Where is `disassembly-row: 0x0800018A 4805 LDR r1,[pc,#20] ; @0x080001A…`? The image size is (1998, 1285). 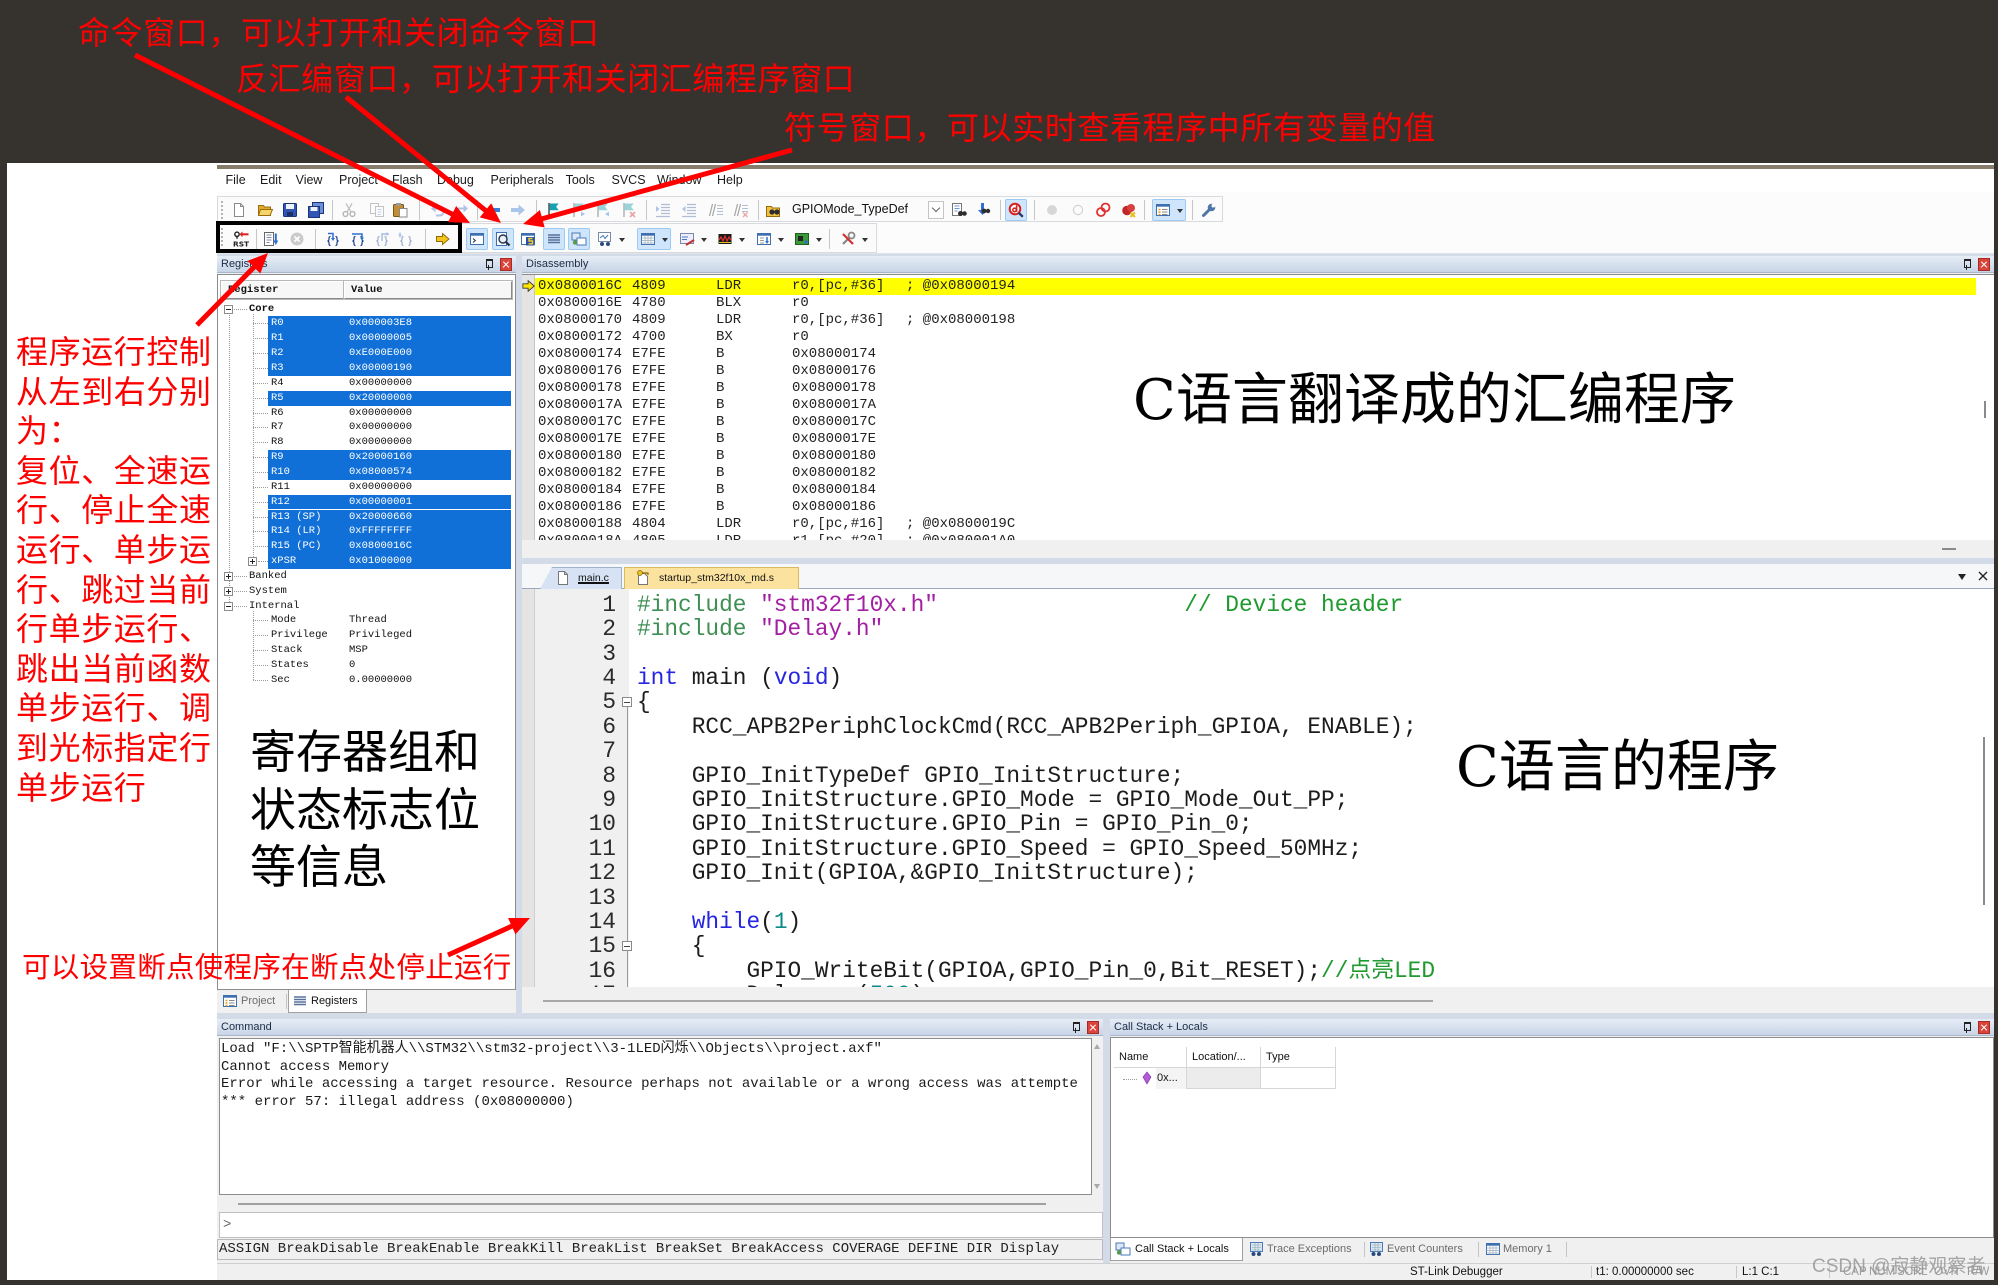
disassembly-row: 0x0800018A 4805 LDR r1,[pc,#20] ; @0x080001A… is located at coordinates (1255, 536).